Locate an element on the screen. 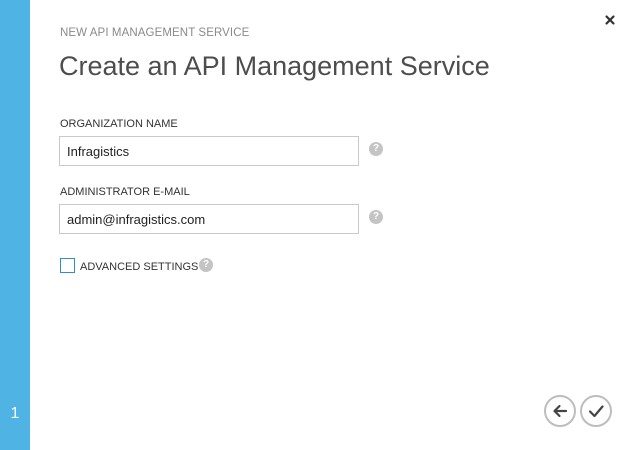 This screenshot has width=630, height=450. arrow-left-icon is located at coordinates (560, 411).